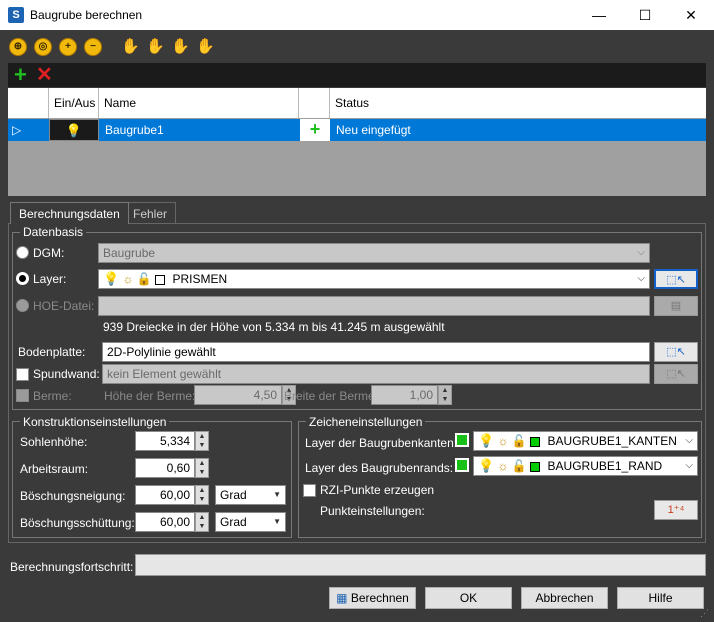 This screenshot has width=714, height=622. Describe the element at coordinates (73, 496) in the screenshot. I see `neigung-label: Böschungsneigung:` at that location.